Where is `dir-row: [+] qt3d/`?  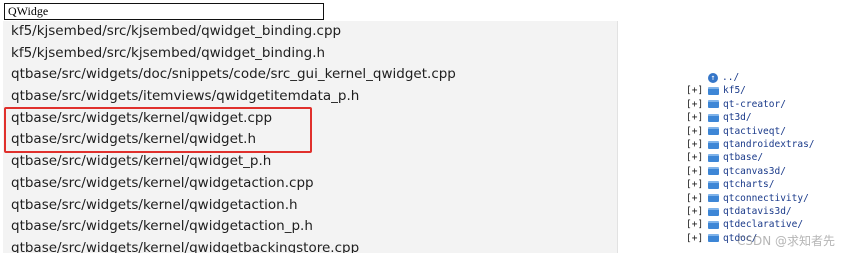 dir-row: [+] qt3d/ is located at coordinates (750, 117).